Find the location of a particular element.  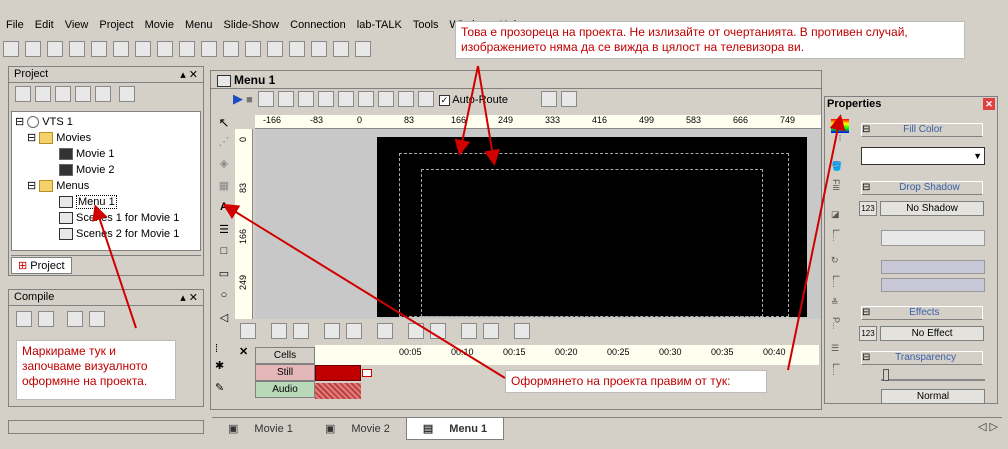

arrow-to-title-area is located at coordinates (488, 115).